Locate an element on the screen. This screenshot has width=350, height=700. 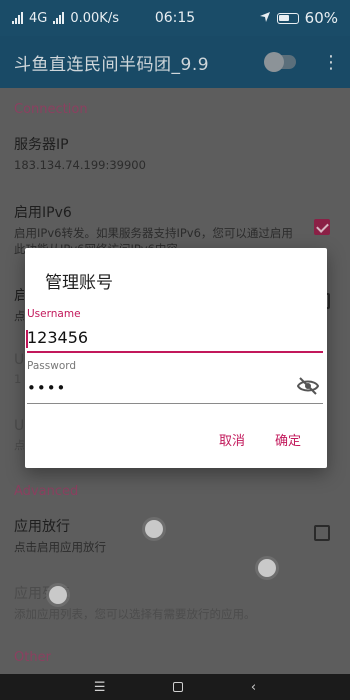
pref-title: 应用放行 is located at coordinates (42, 527).